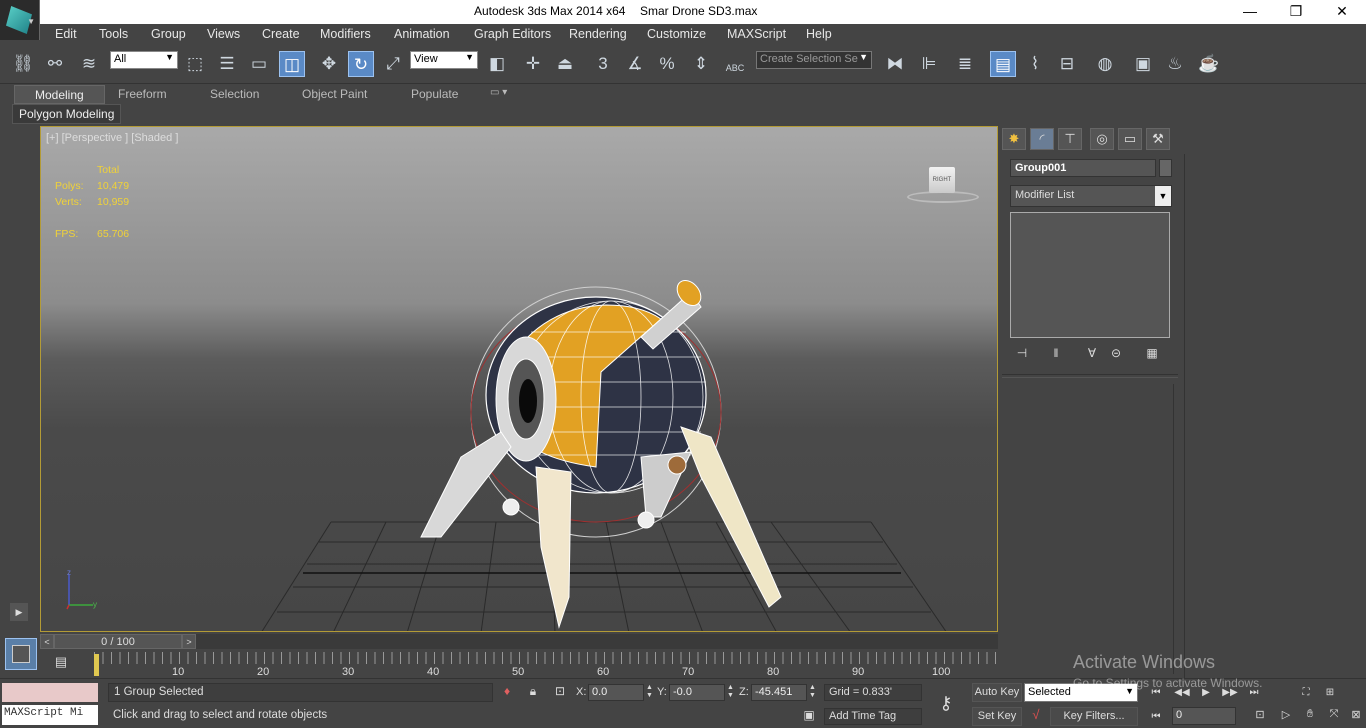  What do you see at coordinates (1081, 692) in the screenshot?
I see `key-mode-selection-dropdown: Selected ▼` at bounding box center [1081, 692].